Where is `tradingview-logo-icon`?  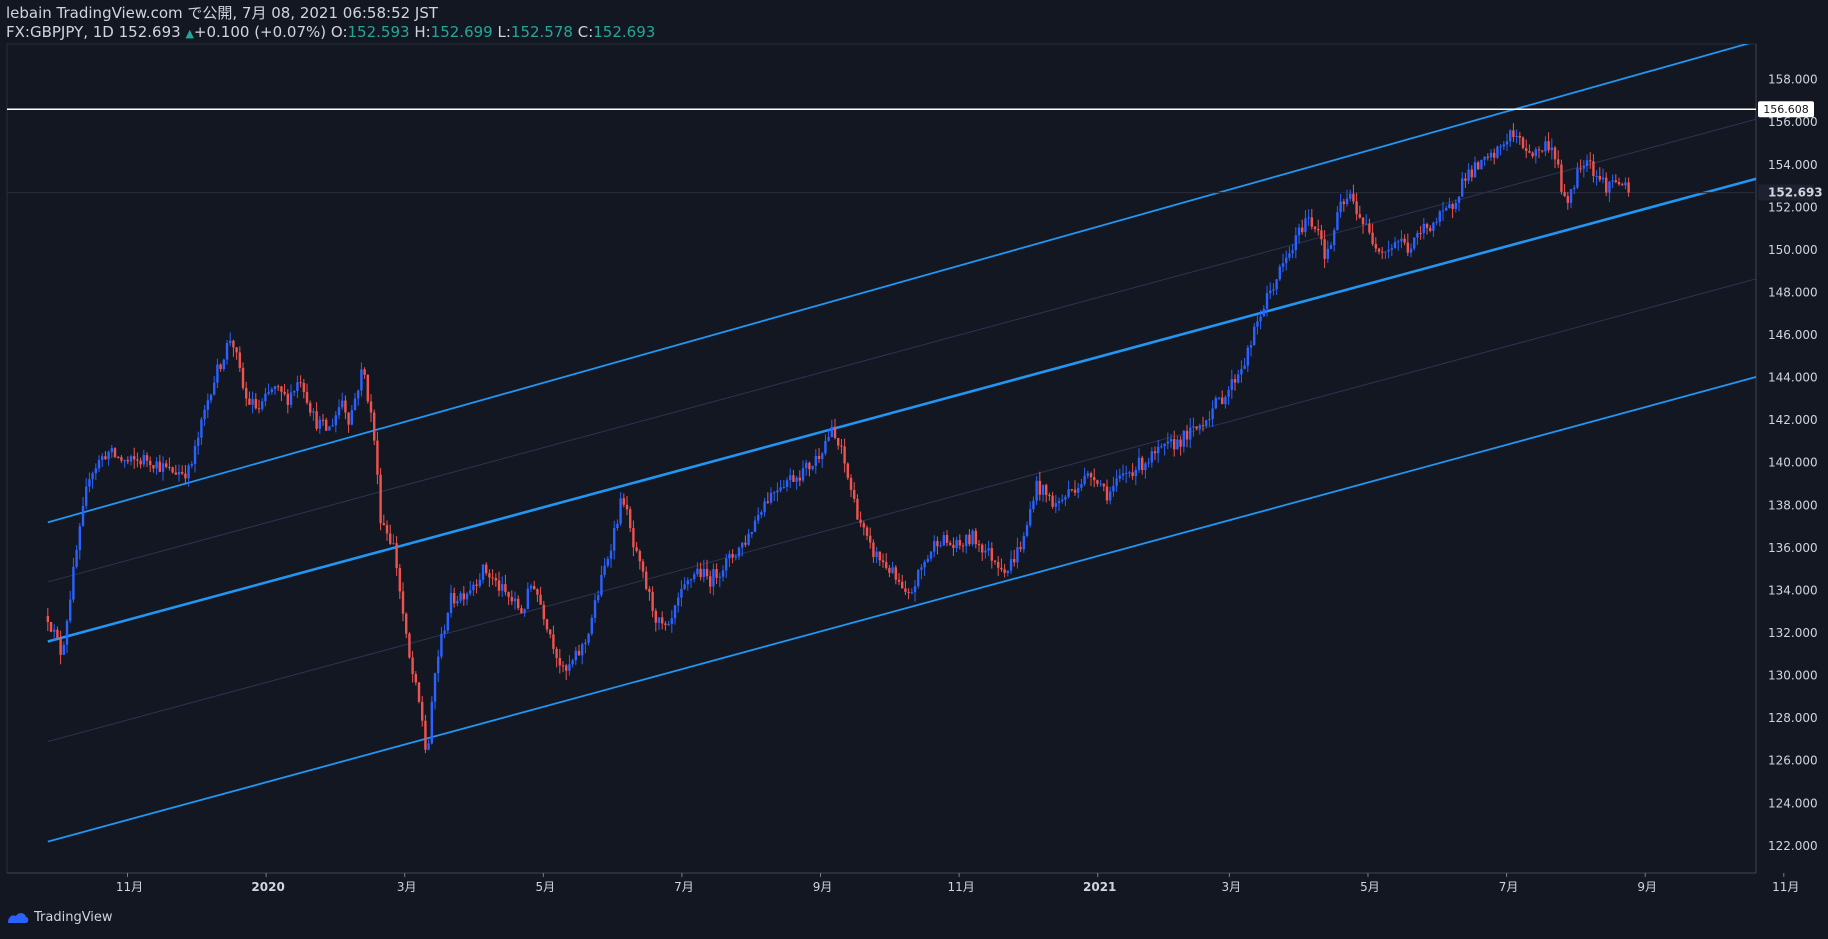 tradingview-logo-icon is located at coordinates (18, 917).